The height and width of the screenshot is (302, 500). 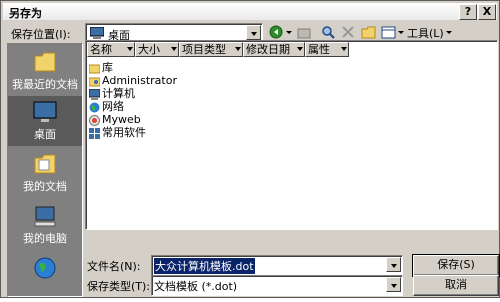 What do you see at coordinates (25, 13) in the screenshot?
I see `dialog-title: 另存为` at bounding box center [25, 13].